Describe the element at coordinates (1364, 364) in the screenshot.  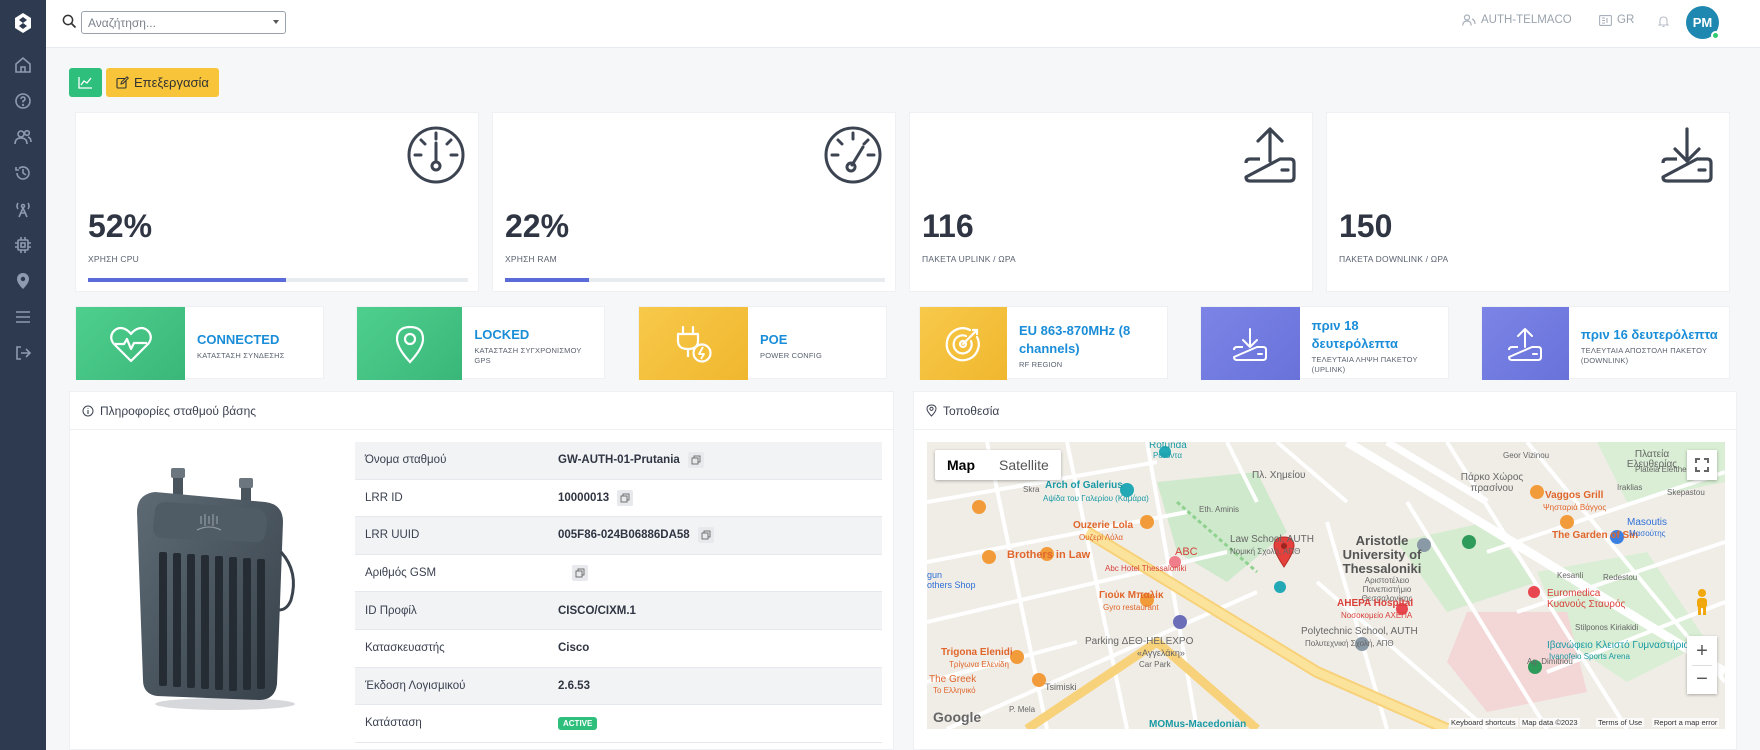
I see `last-uplink-label: ΤΕΛΕΥΤΑΙΑ ΛΗΨΗ ΠΑΚΕΤΟΥ (UPLINK)` at that location.